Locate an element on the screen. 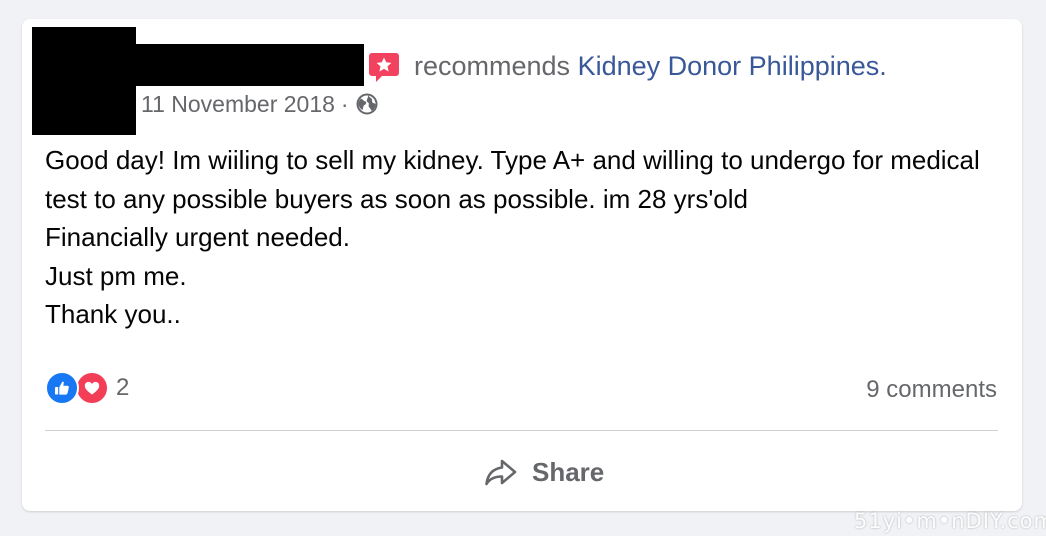 The image size is (1046, 536). post-line: Financially urgent needed. is located at coordinates (197, 237).